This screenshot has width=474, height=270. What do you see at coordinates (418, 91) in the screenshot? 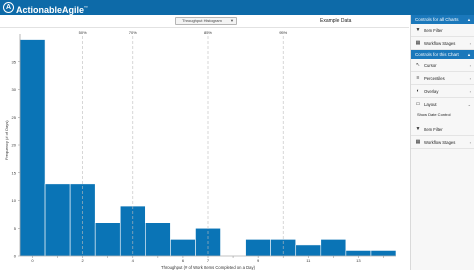
I see `overlay-icon: ◐` at bounding box center [418, 91].